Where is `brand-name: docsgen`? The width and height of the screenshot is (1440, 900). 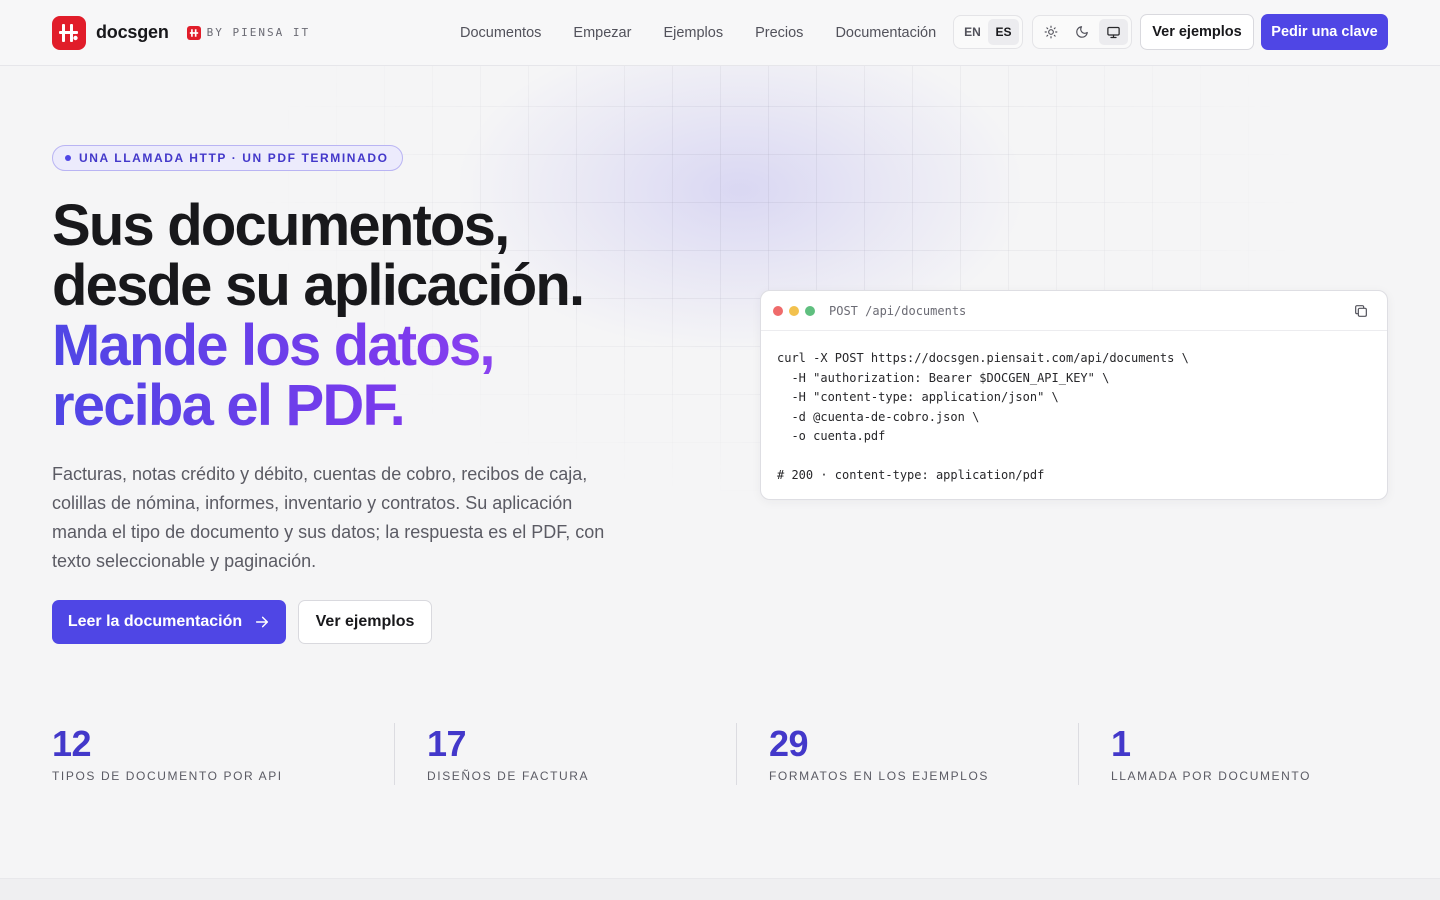 brand-name: docsgen is located at coordinates (132, 32).